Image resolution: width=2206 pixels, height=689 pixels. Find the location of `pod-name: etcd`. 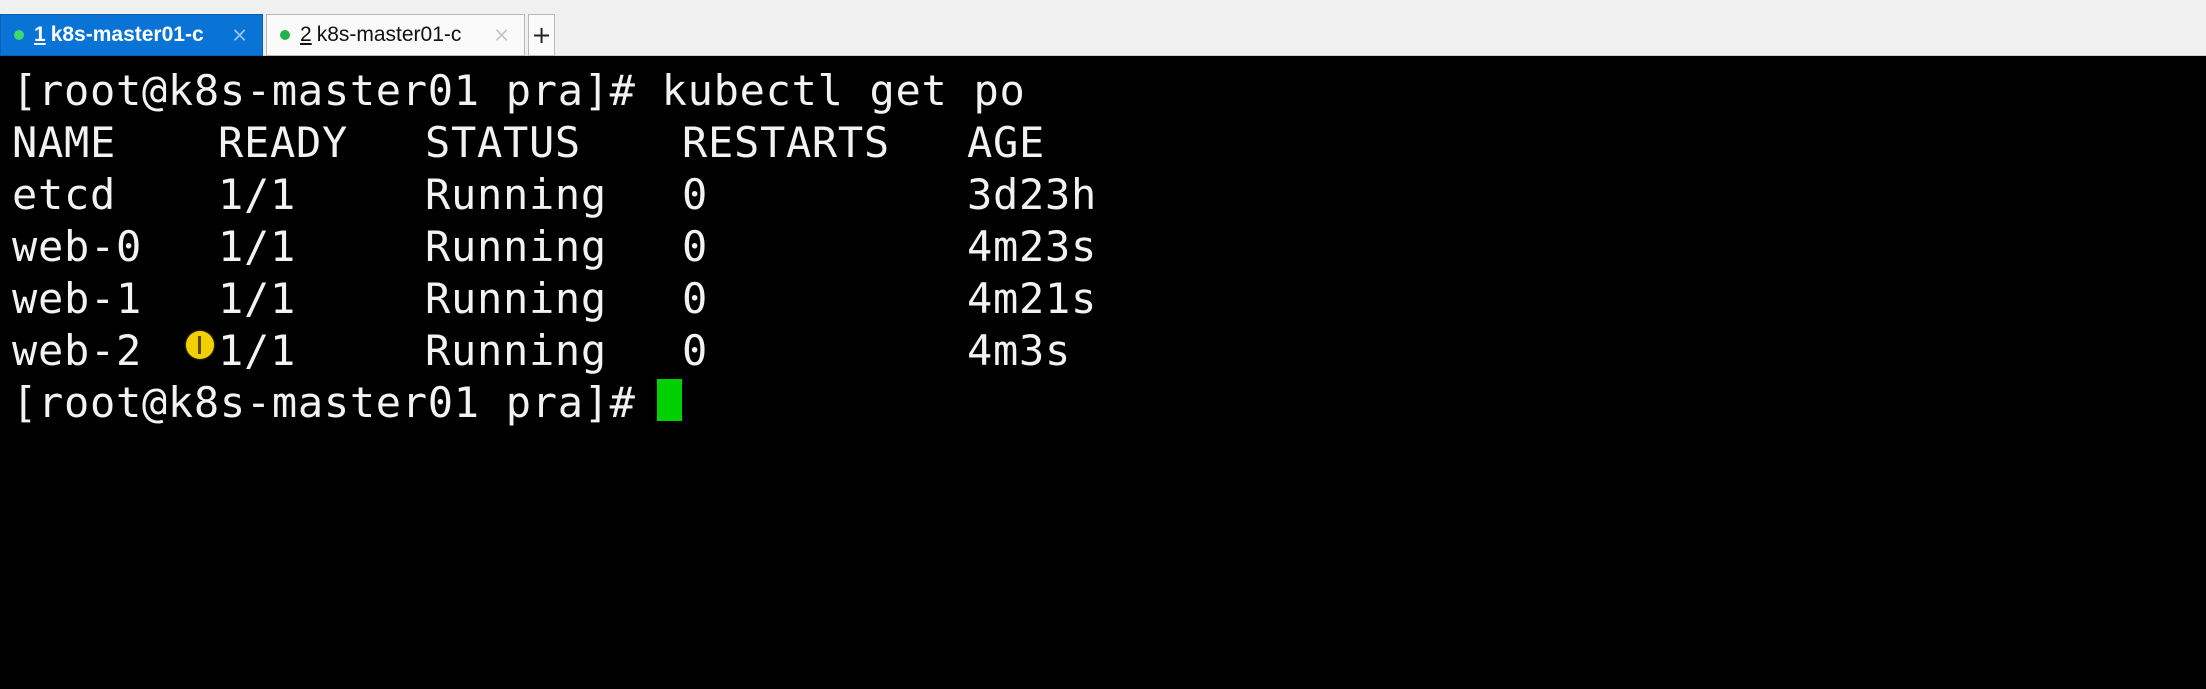

pod-name: etcd is located at coordinates (64, 194).